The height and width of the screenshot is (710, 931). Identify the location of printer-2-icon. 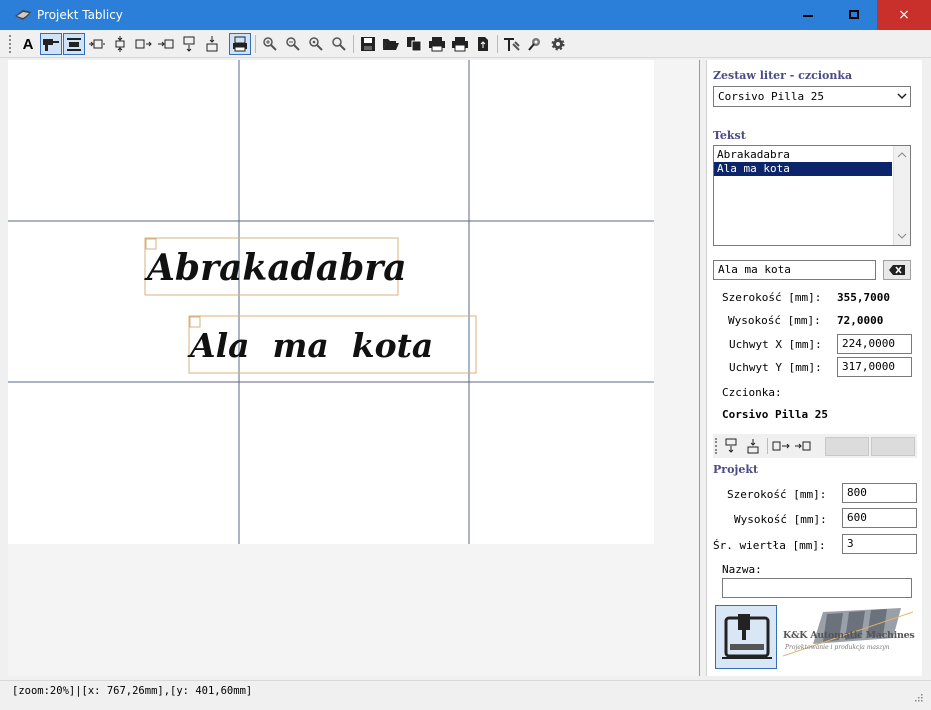
(460, 44).